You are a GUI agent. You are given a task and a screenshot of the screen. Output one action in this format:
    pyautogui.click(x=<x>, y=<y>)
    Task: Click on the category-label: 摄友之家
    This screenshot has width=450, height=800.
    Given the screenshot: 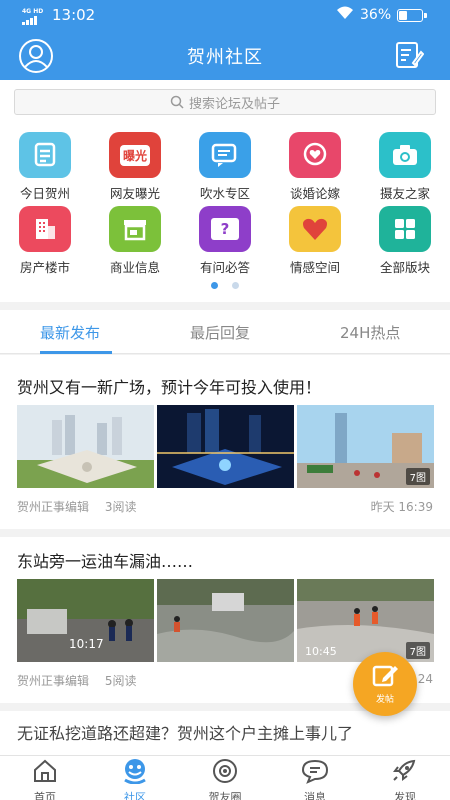 What is the action you would take?
    pyautogui.click(x=404, y=193)
    